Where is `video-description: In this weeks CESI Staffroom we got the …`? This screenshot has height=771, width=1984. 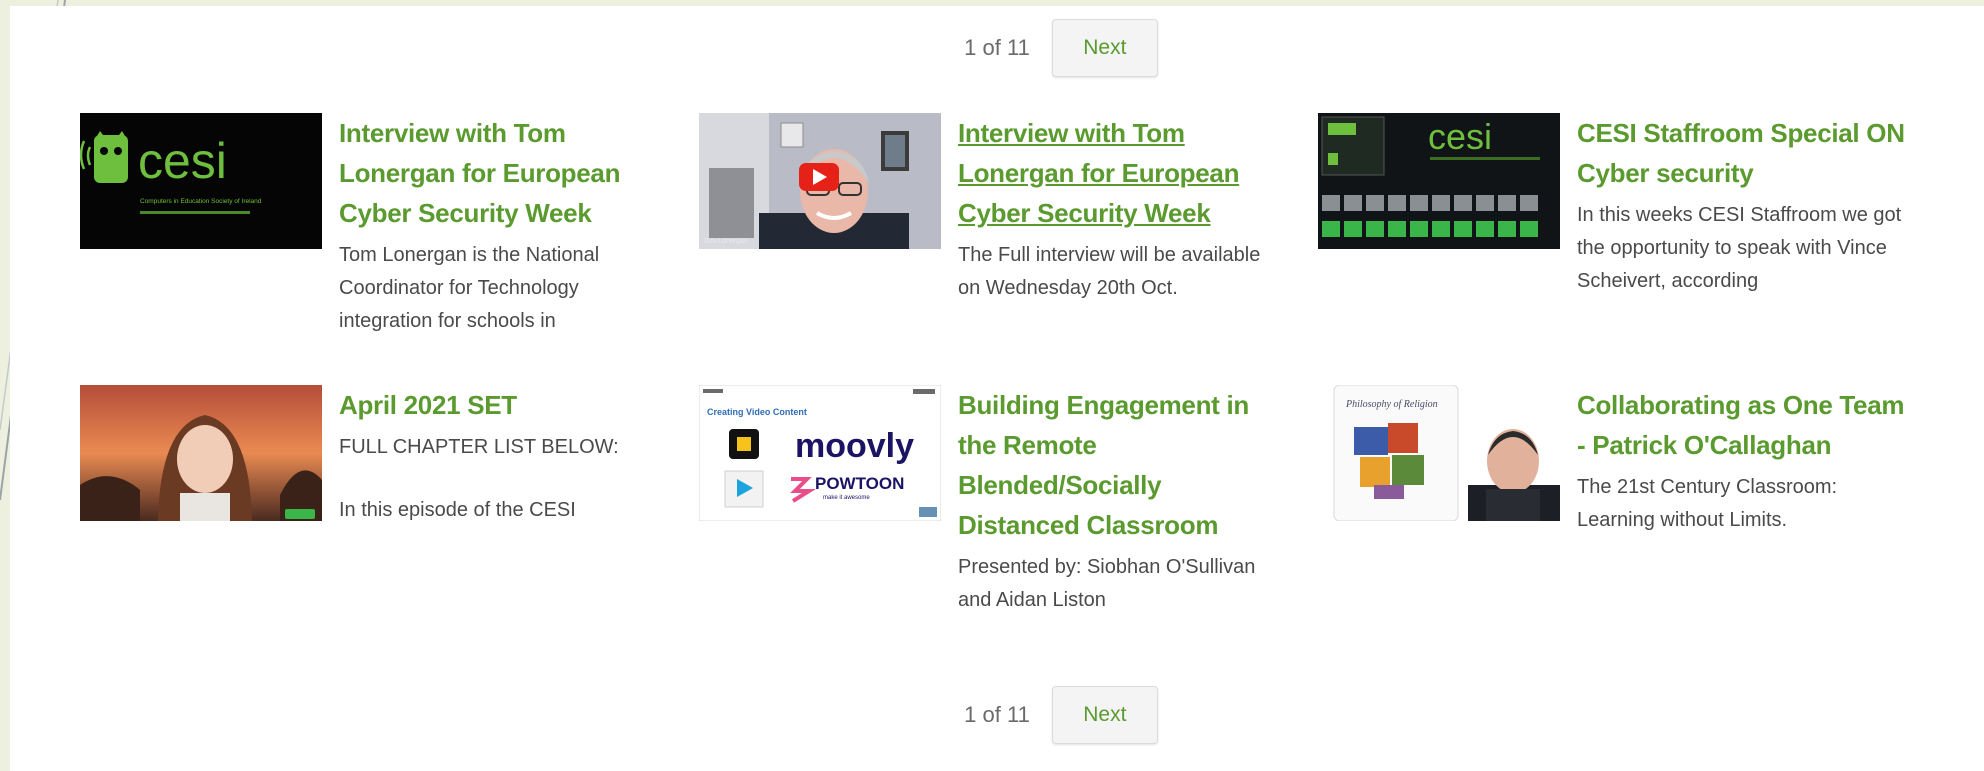 video-description: In this weeks CESI Staffroom we got the … is located at coordinates (1739, 248).